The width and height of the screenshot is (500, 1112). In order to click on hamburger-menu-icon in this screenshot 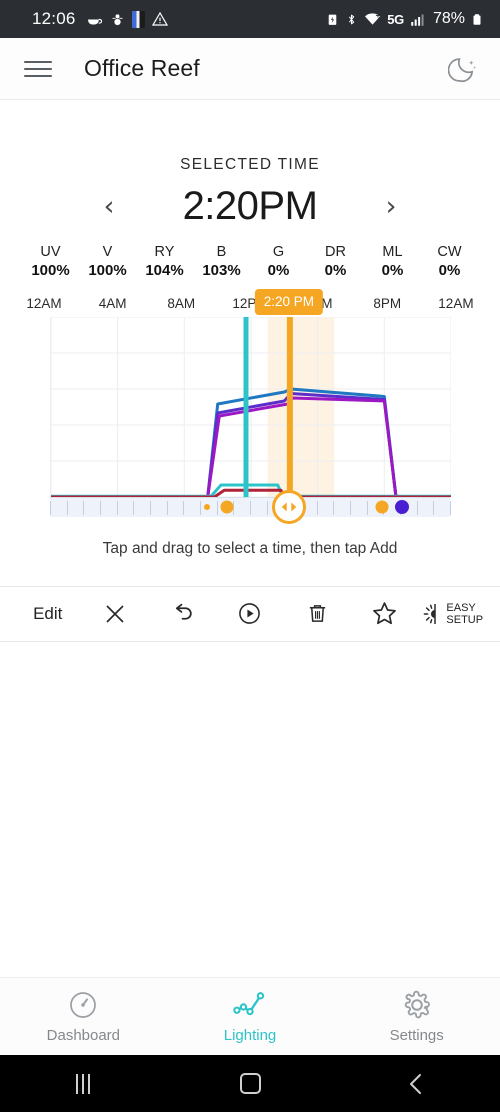, I will do `click(38, 68)`.